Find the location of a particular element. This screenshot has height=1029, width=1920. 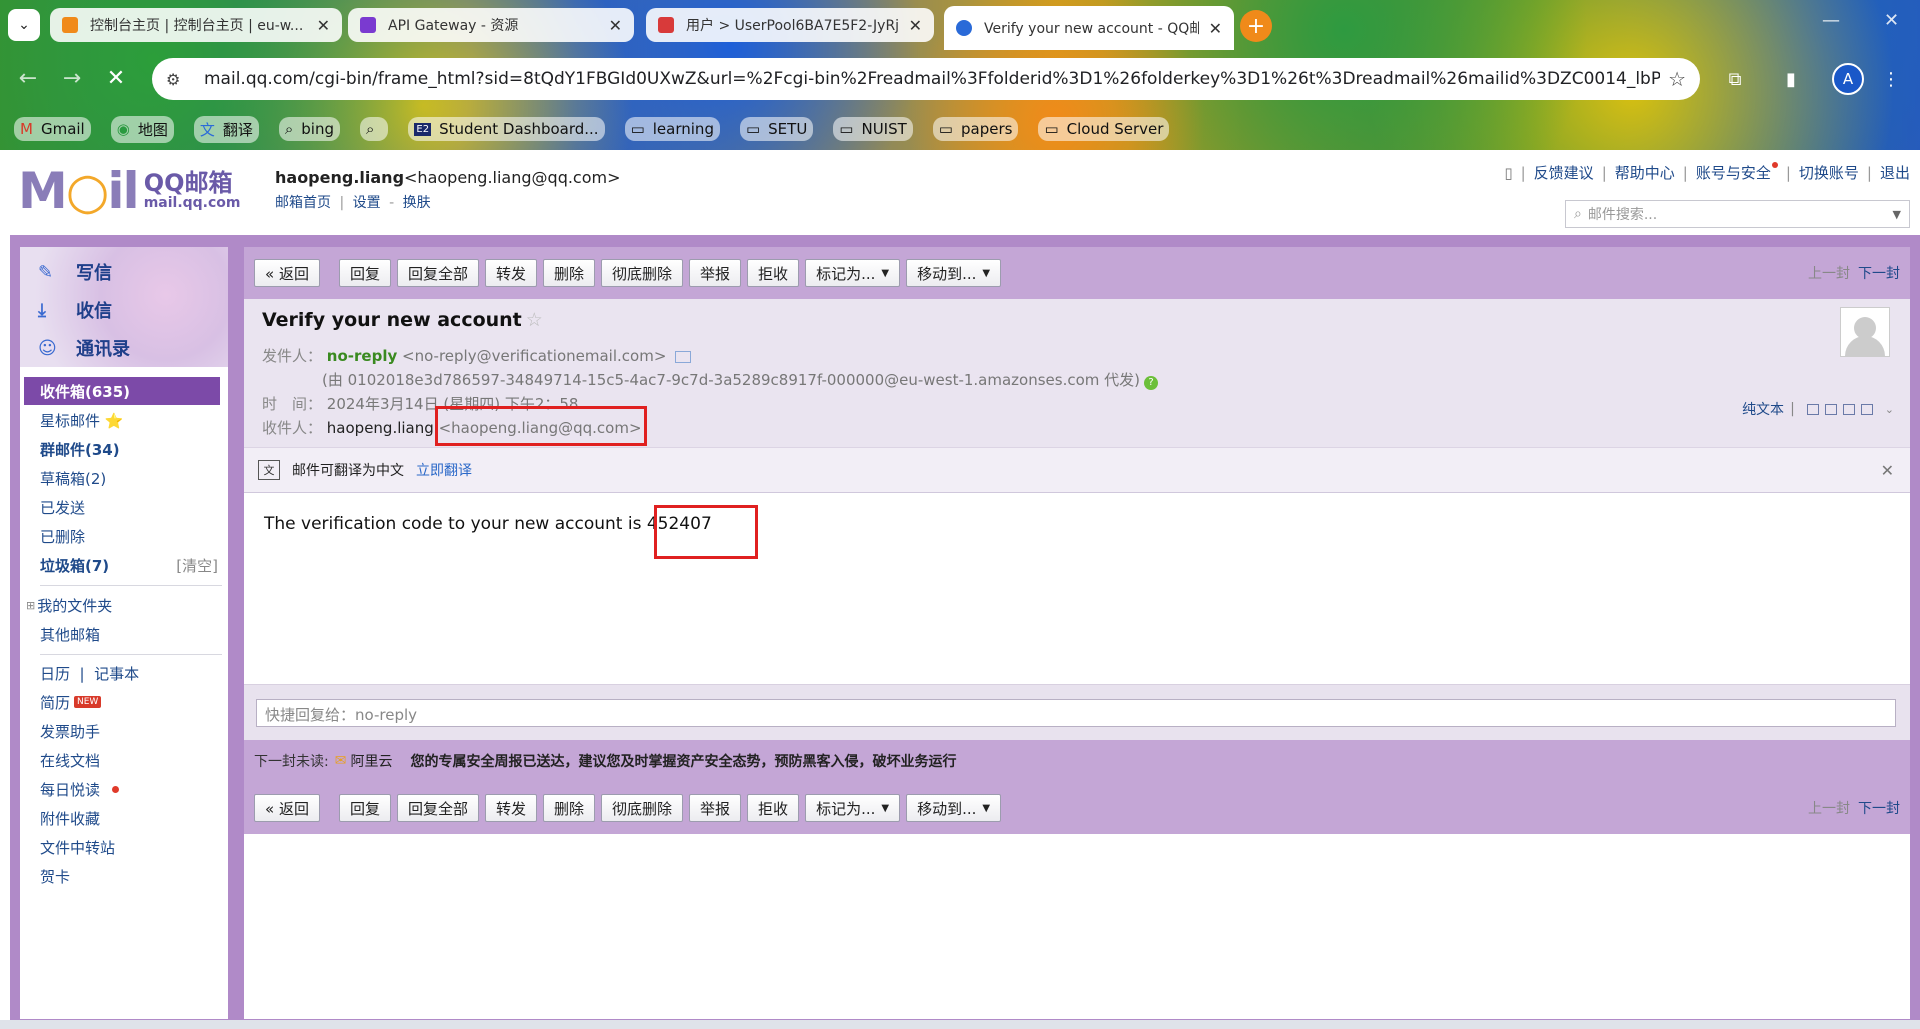

bookmark-translate: 文翻译 is located at coordinates (226, 129).